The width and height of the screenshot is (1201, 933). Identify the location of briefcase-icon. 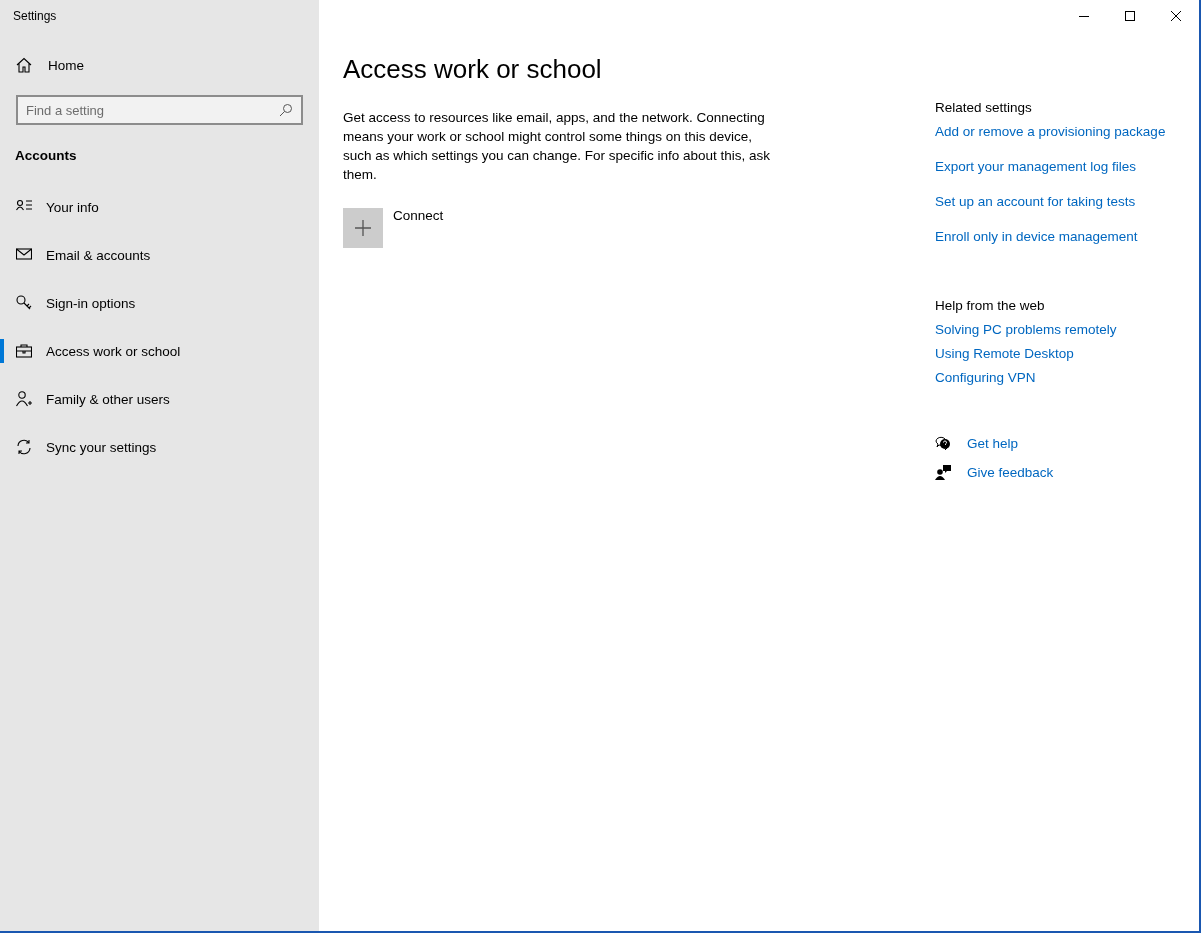
(24, 351).